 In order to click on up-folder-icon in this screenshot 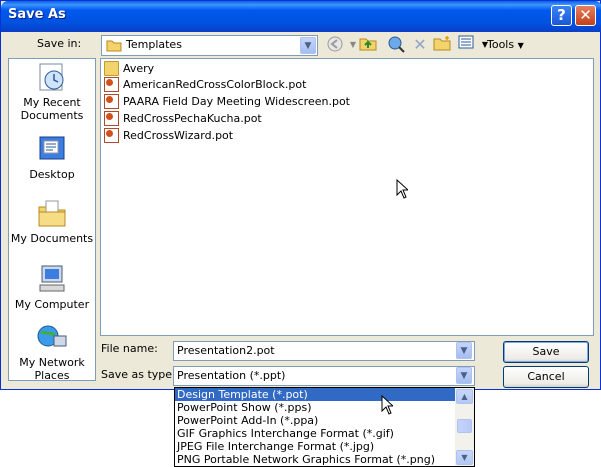, I will do `click(368, 45)`.